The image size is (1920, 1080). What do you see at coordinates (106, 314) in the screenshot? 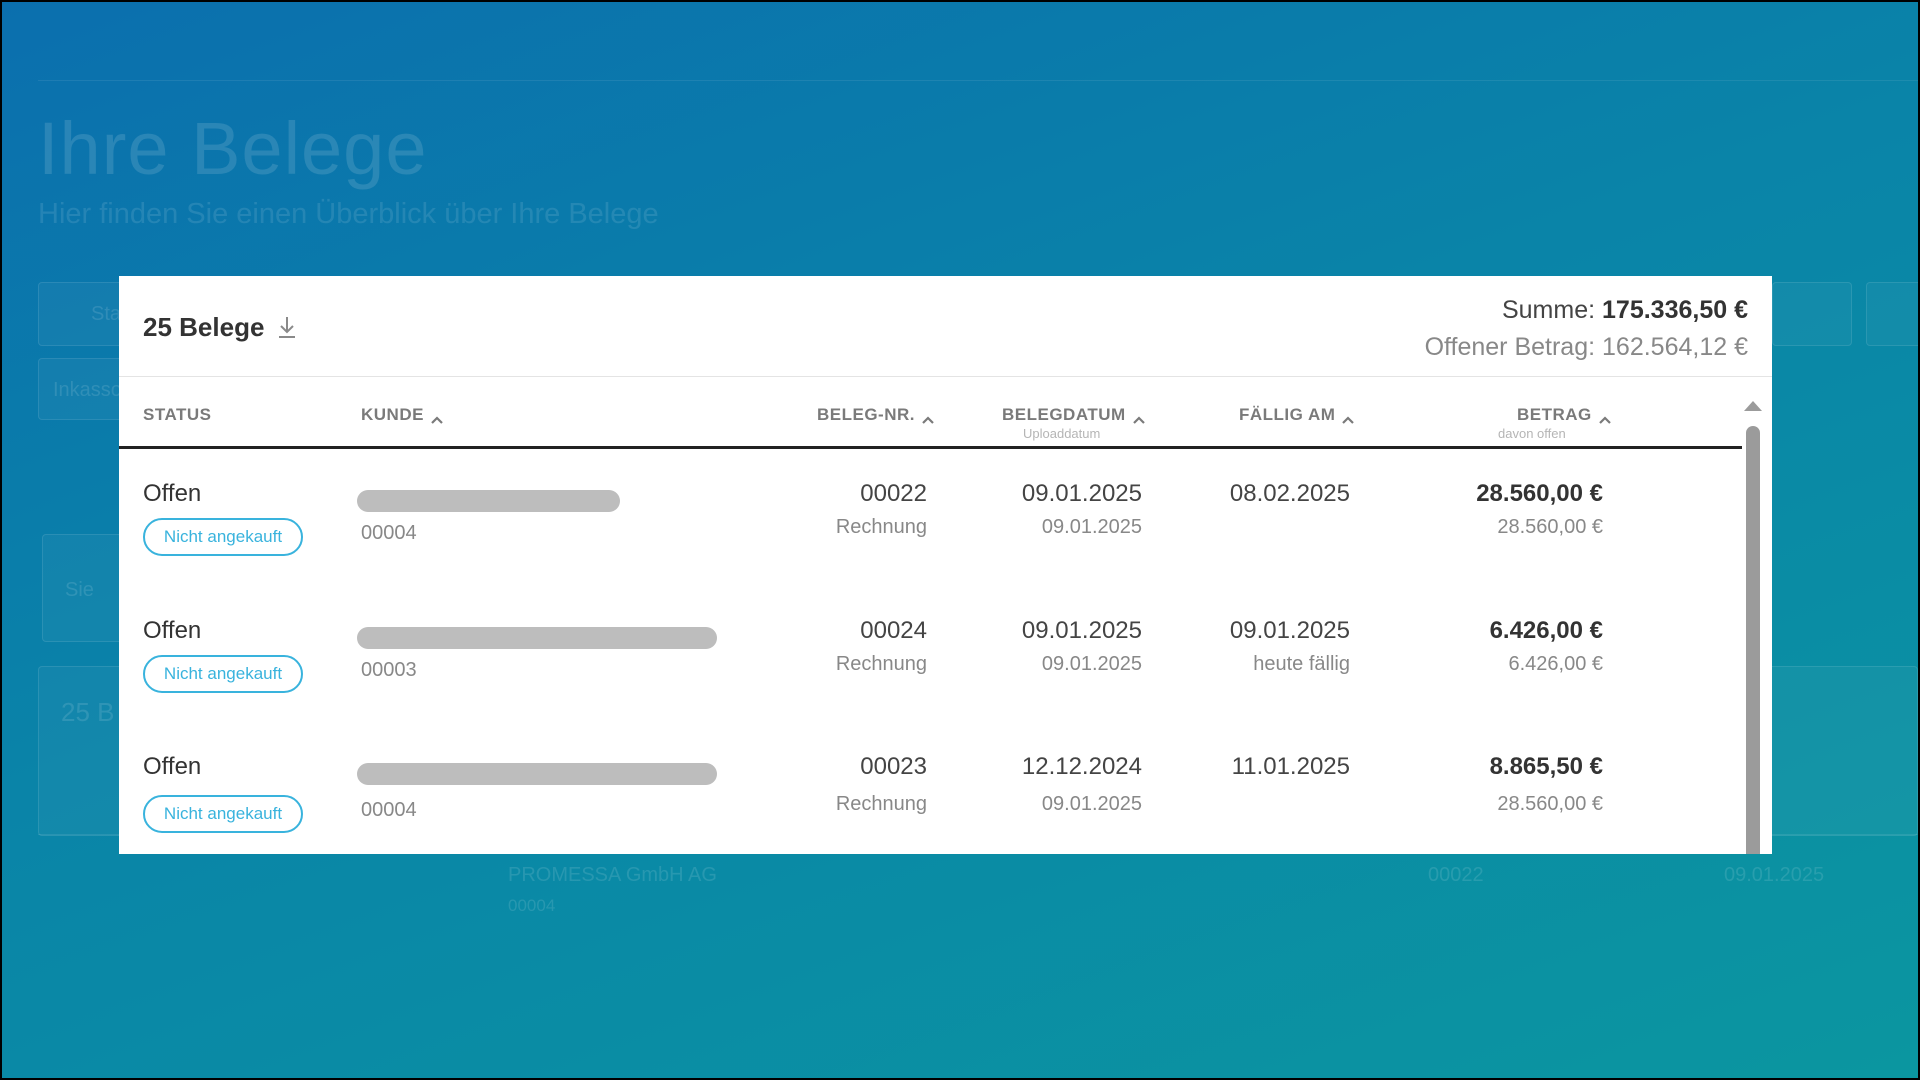
I see `background-status-filter-label: Sta` at bounding box center [106, 314].